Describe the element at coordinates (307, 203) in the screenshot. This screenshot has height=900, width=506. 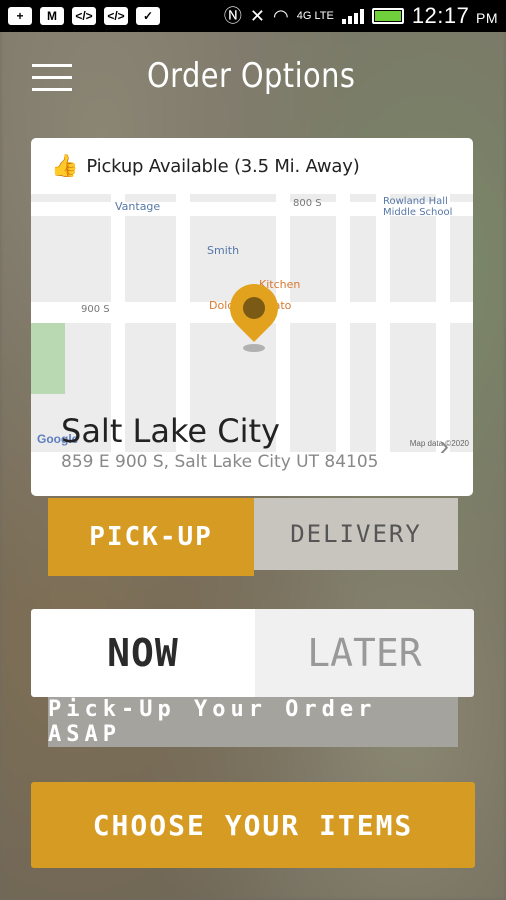
I see `street-label: 800 S` at that location.